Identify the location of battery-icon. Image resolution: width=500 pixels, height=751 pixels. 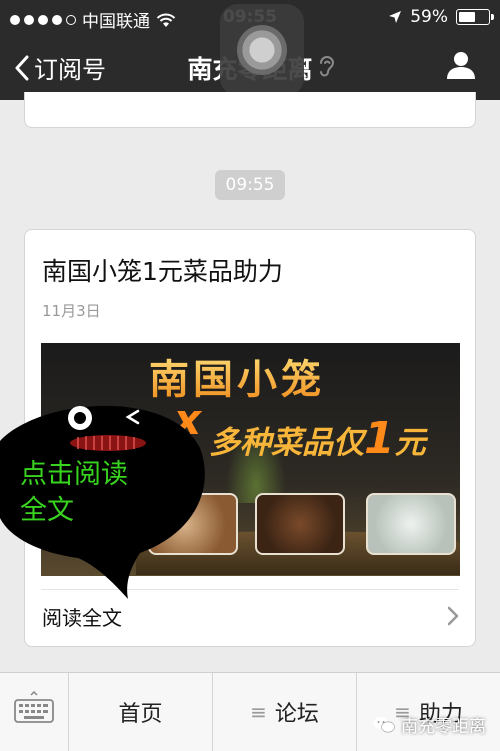
(475, 17).